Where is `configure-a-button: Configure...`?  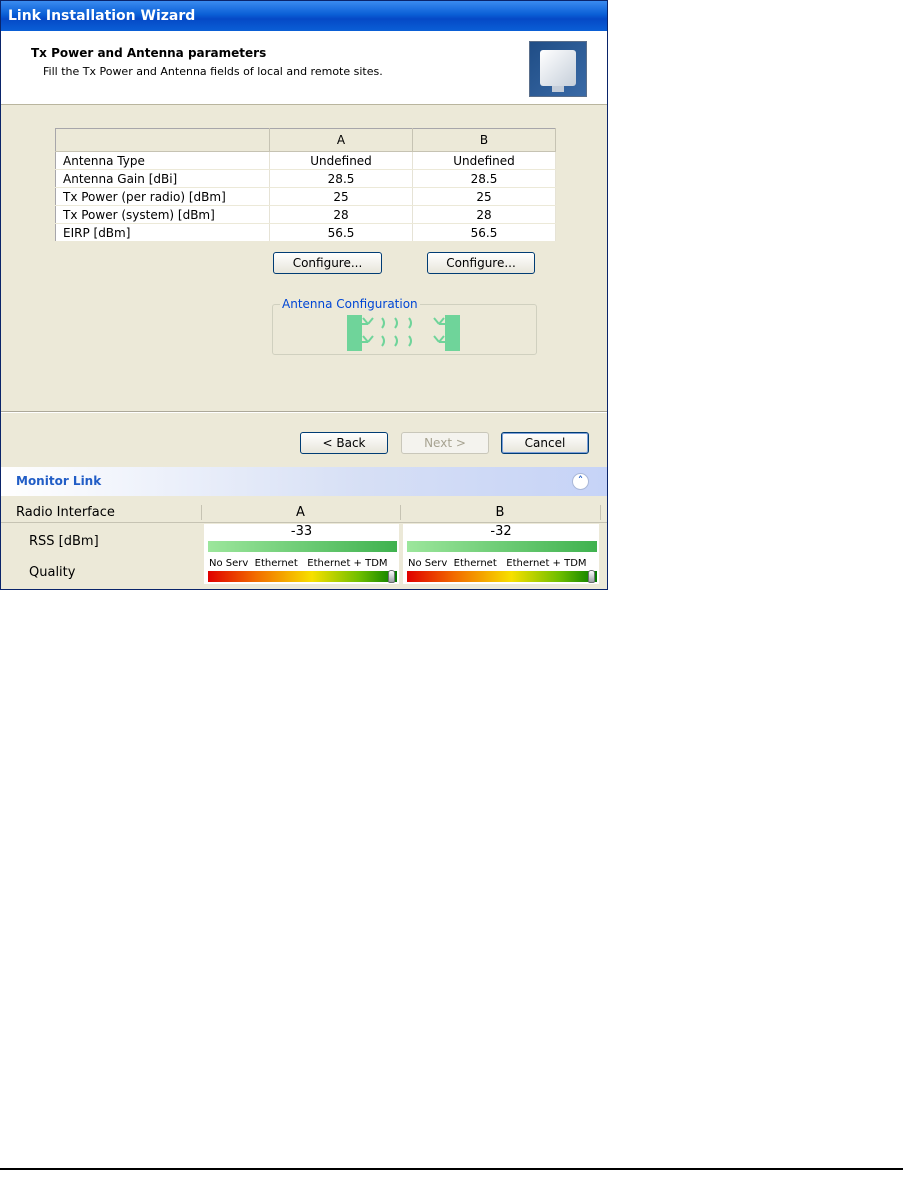 configure-a-button: Configure... is located at coordinates (327, 263).